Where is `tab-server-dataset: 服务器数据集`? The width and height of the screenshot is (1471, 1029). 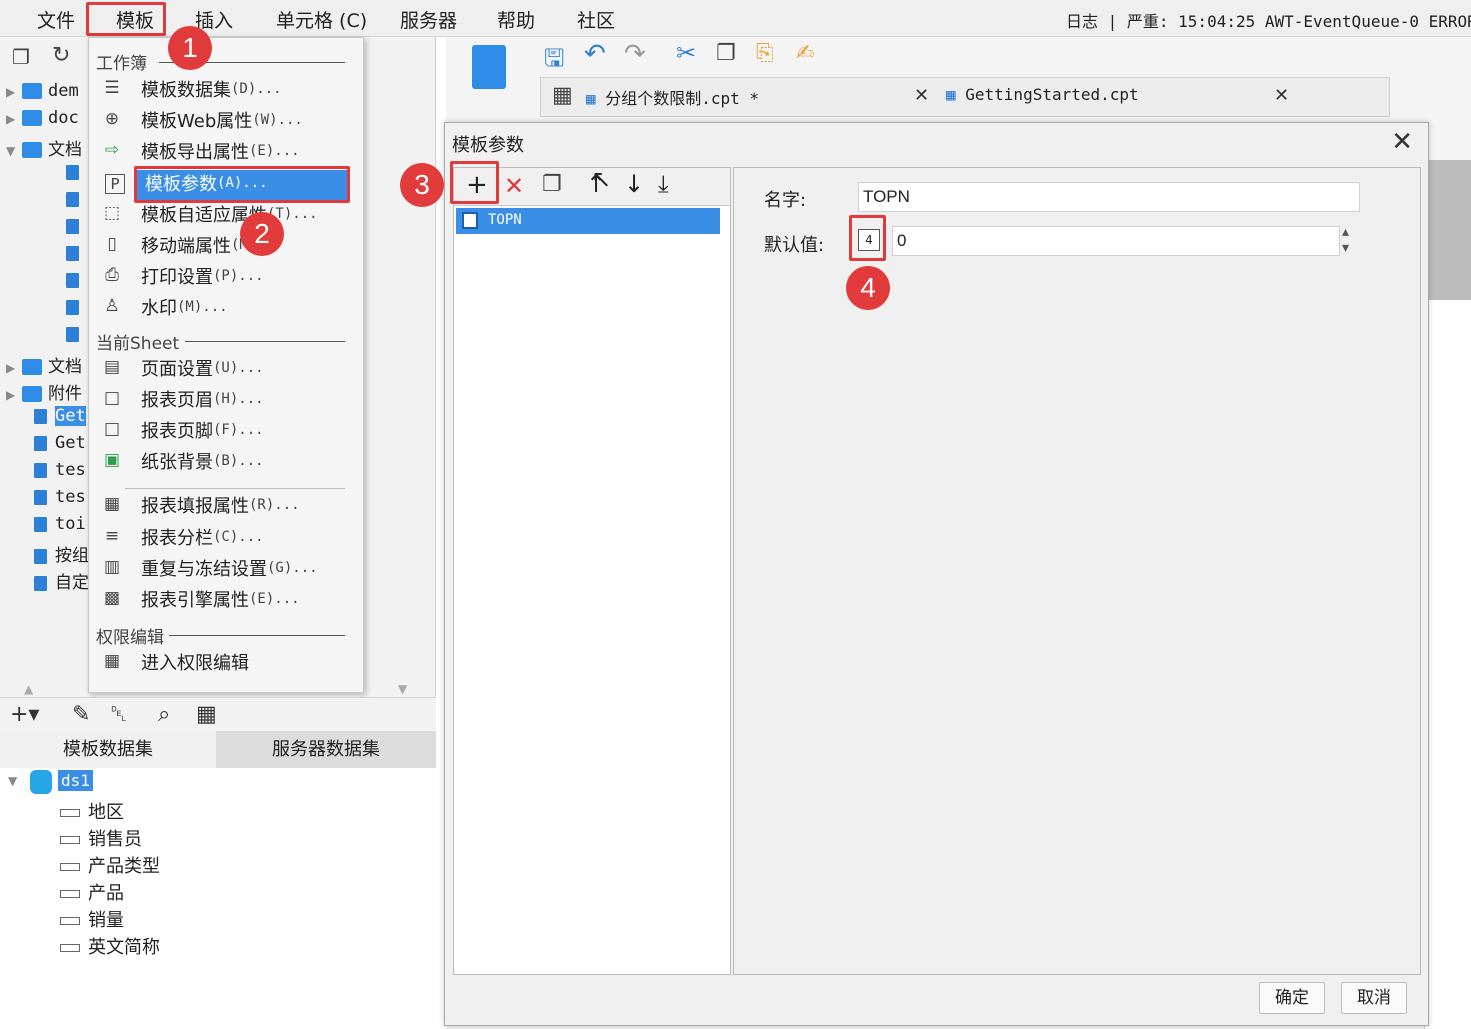
tab-server-dataset: 服务器数据集 is located at coordinates (326, 749).